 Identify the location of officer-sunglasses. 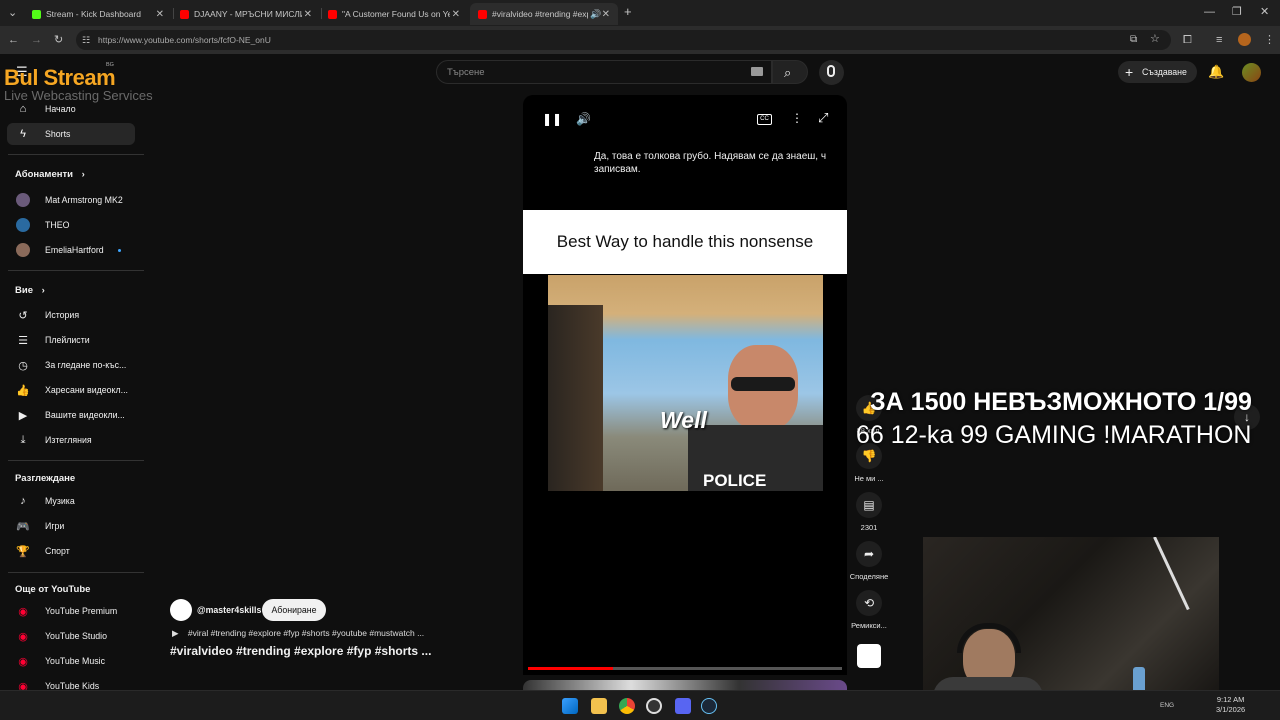
(763, 384).